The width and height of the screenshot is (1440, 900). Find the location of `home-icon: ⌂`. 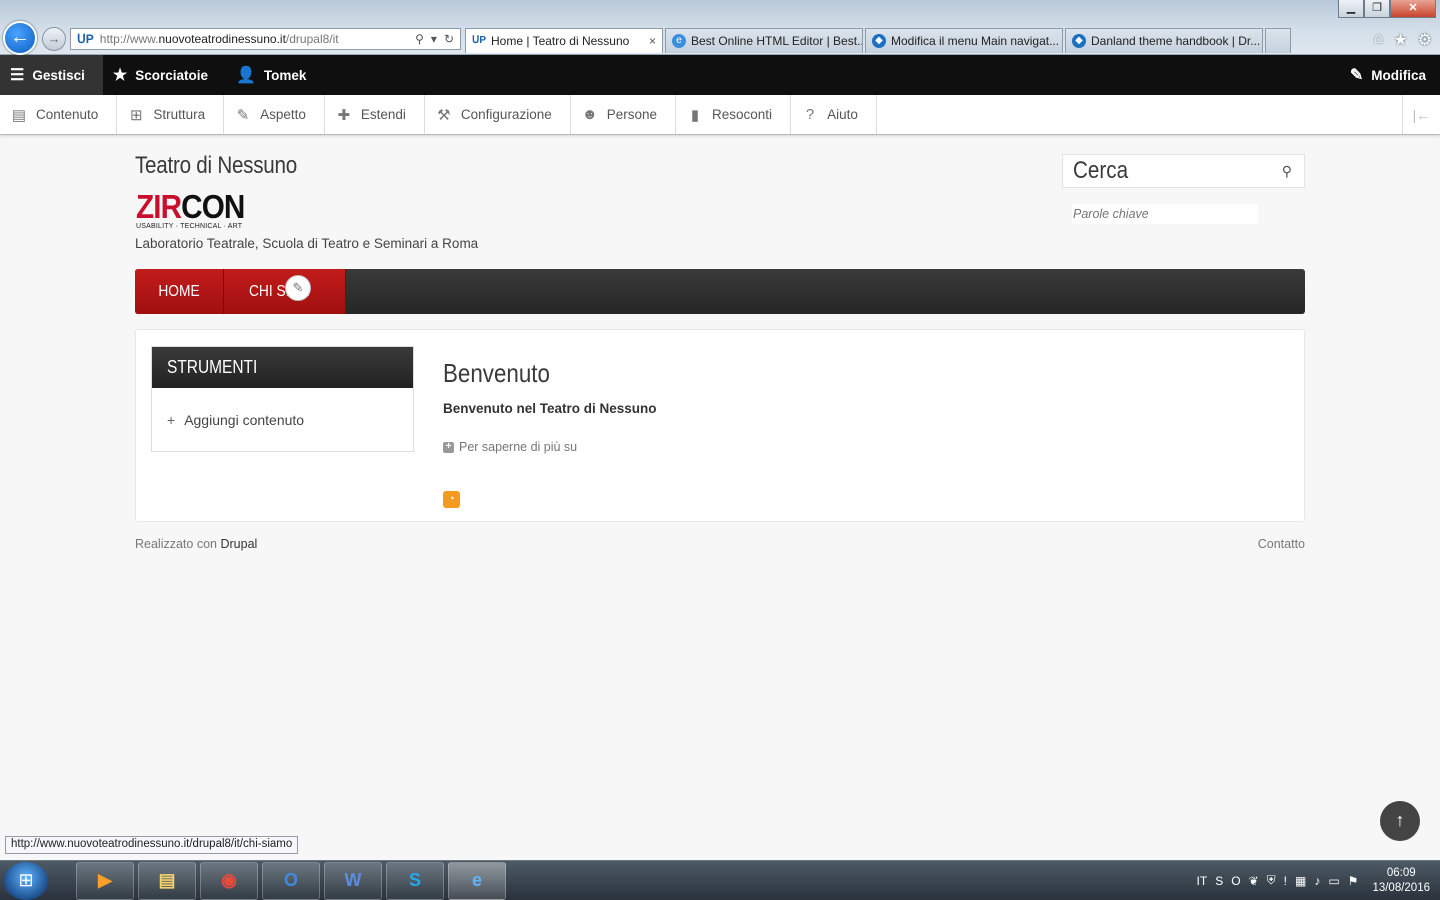

home-icon: ⌂ is located at coordinates (1379, 40).